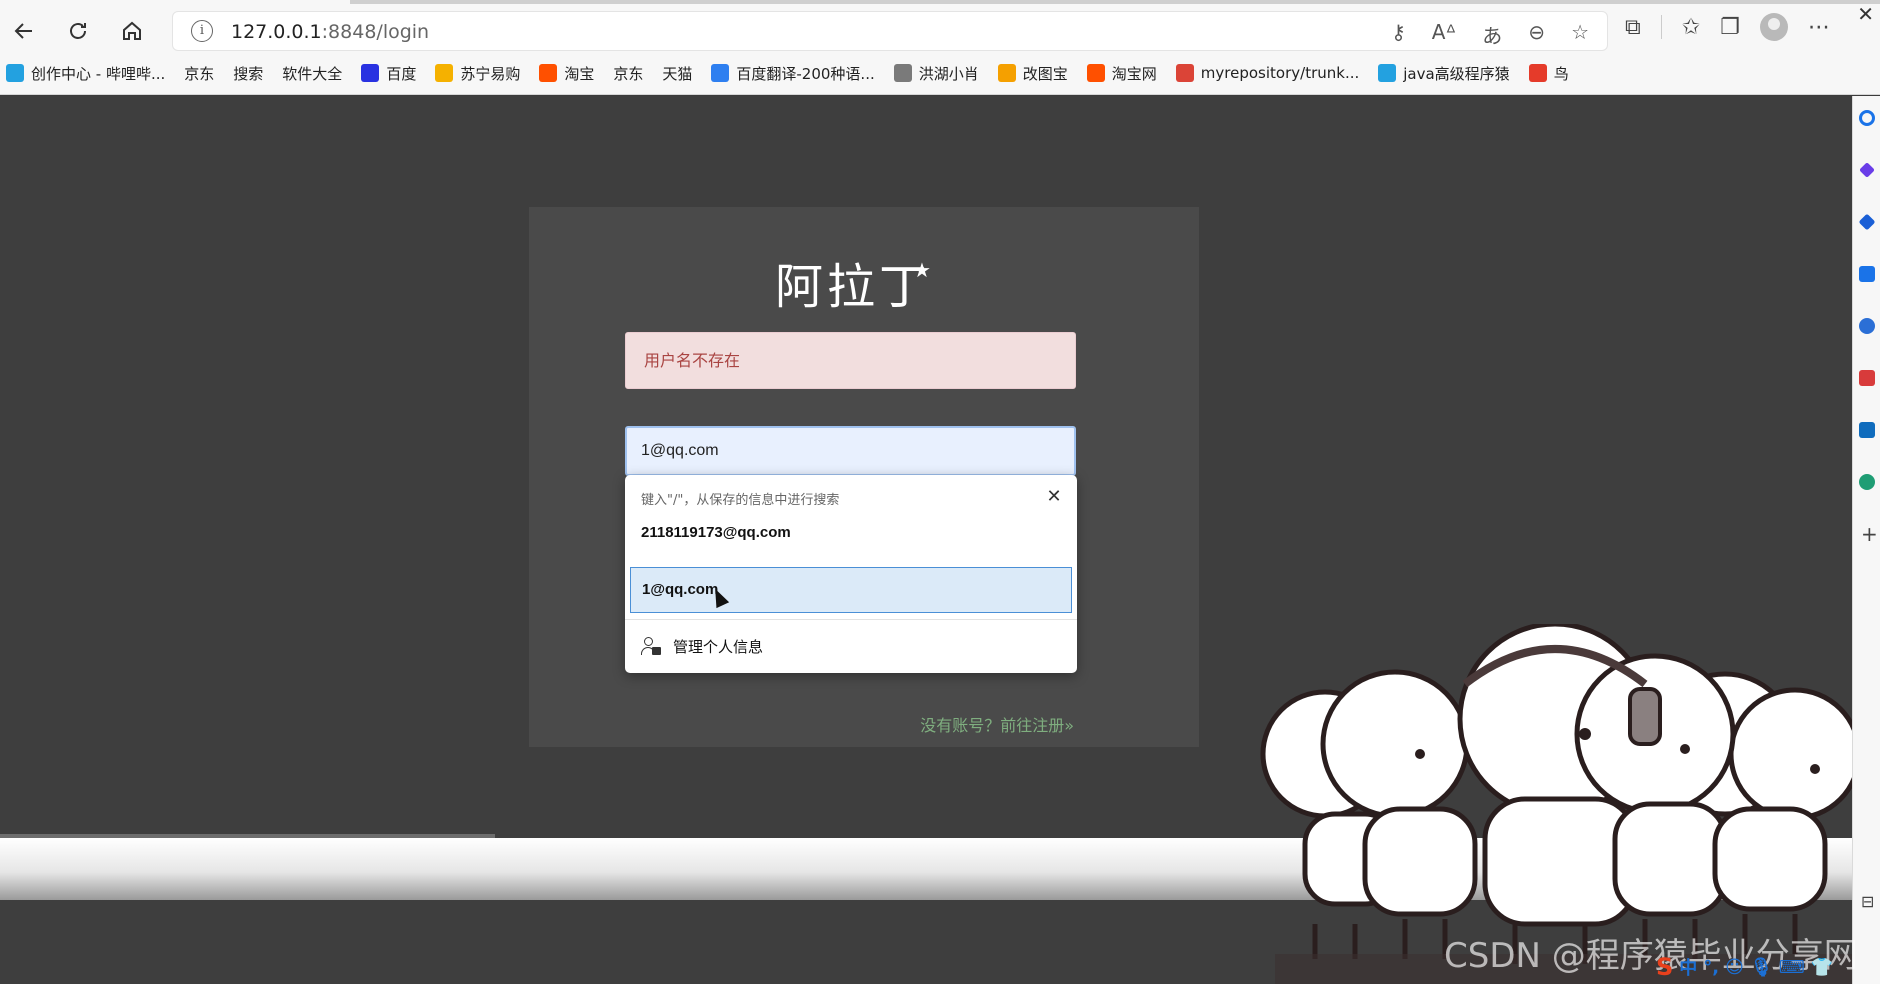  I want to click on baidu-translate-icon, so click(720, 73).